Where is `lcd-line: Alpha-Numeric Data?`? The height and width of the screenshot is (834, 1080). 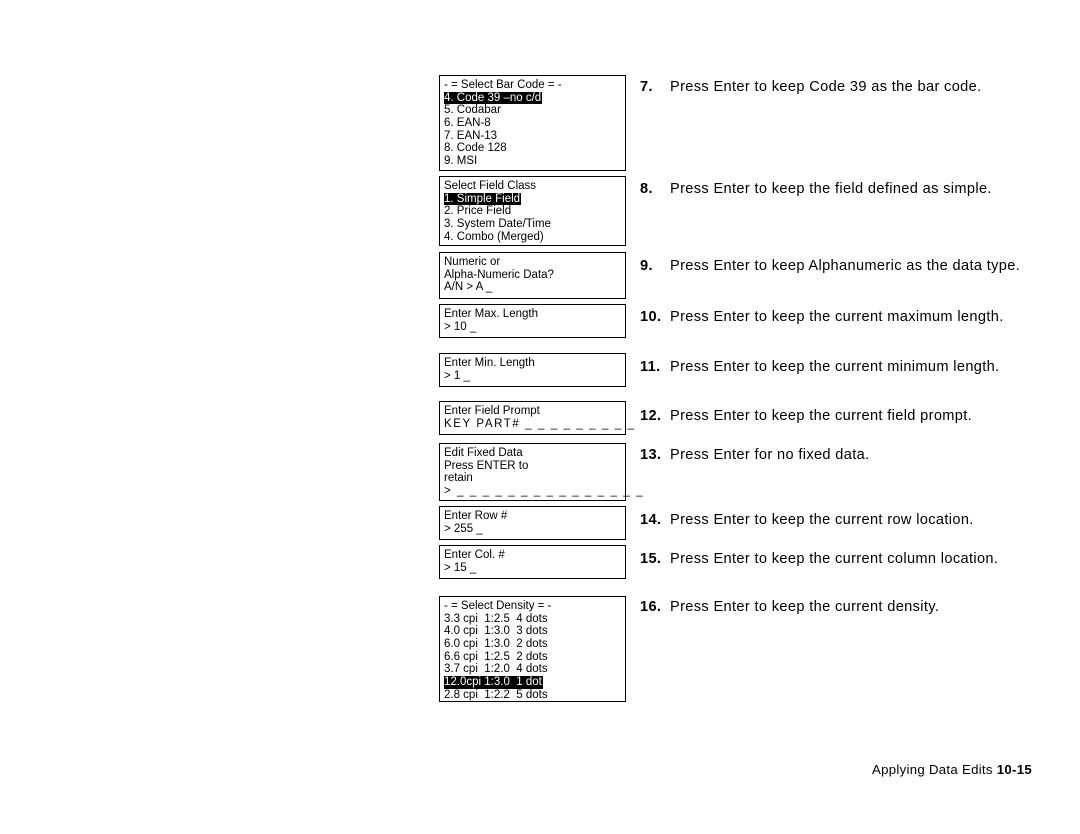
lcd-line: Alpha-Numeric Data? is located at coordinates (534, 275).